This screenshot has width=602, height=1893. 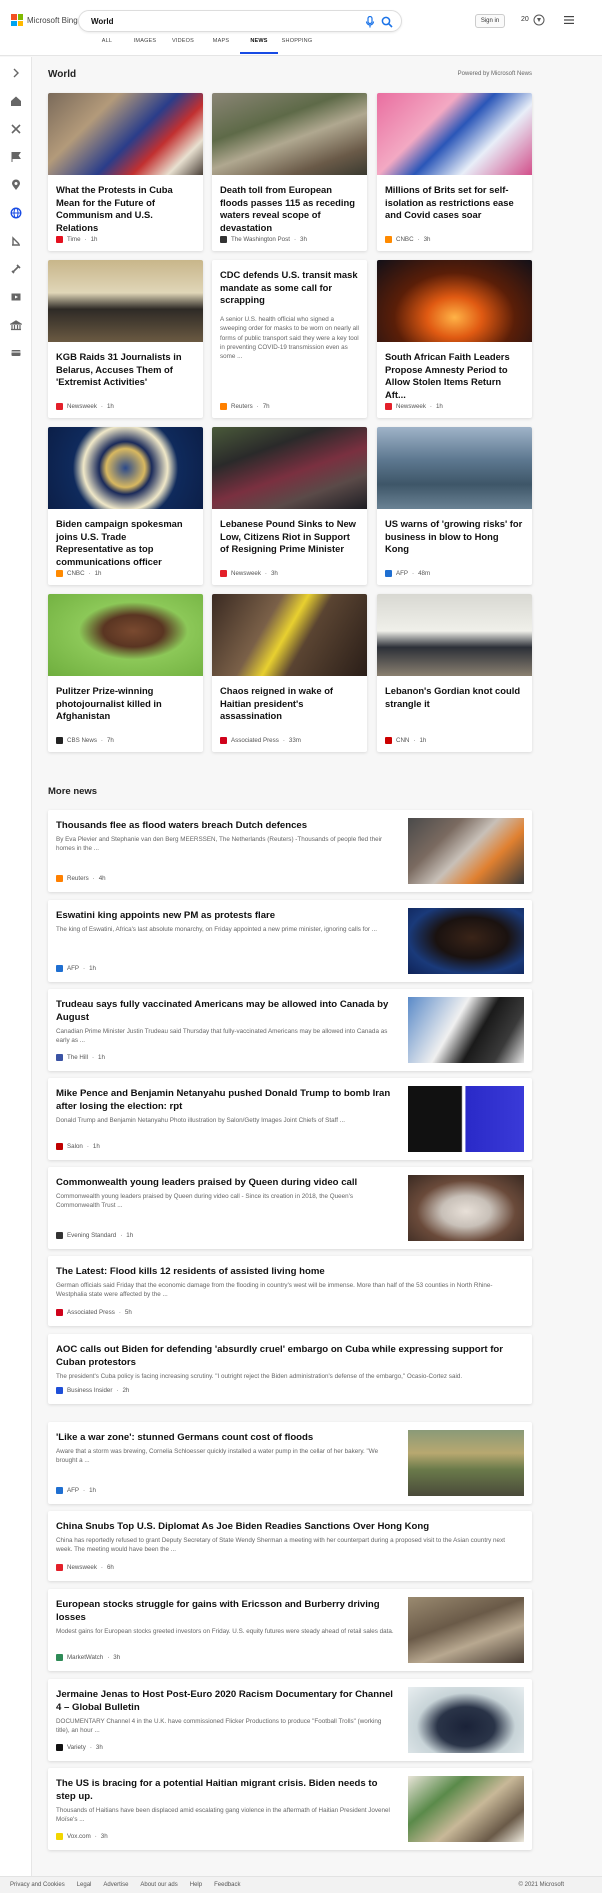 I want to click on search-input: World, so click(x=102, y=21).